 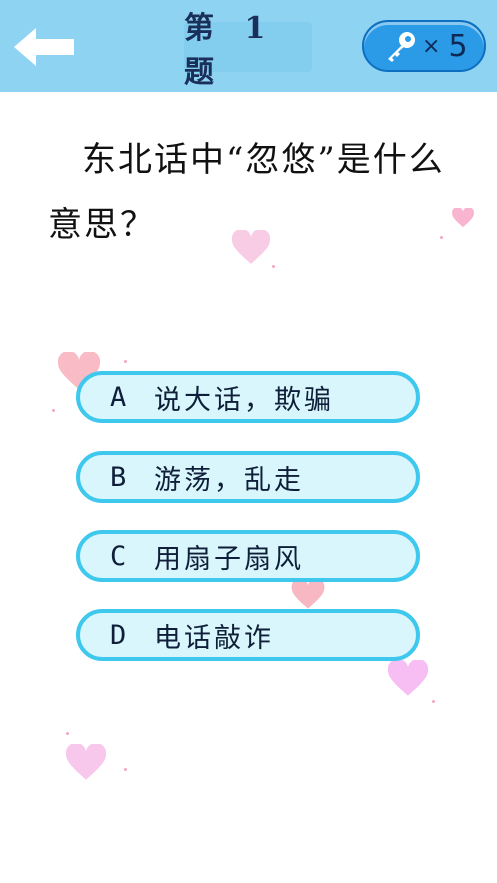 I want to click on option-c-button: C 用扇子扇风, so click(x=248, y=556).